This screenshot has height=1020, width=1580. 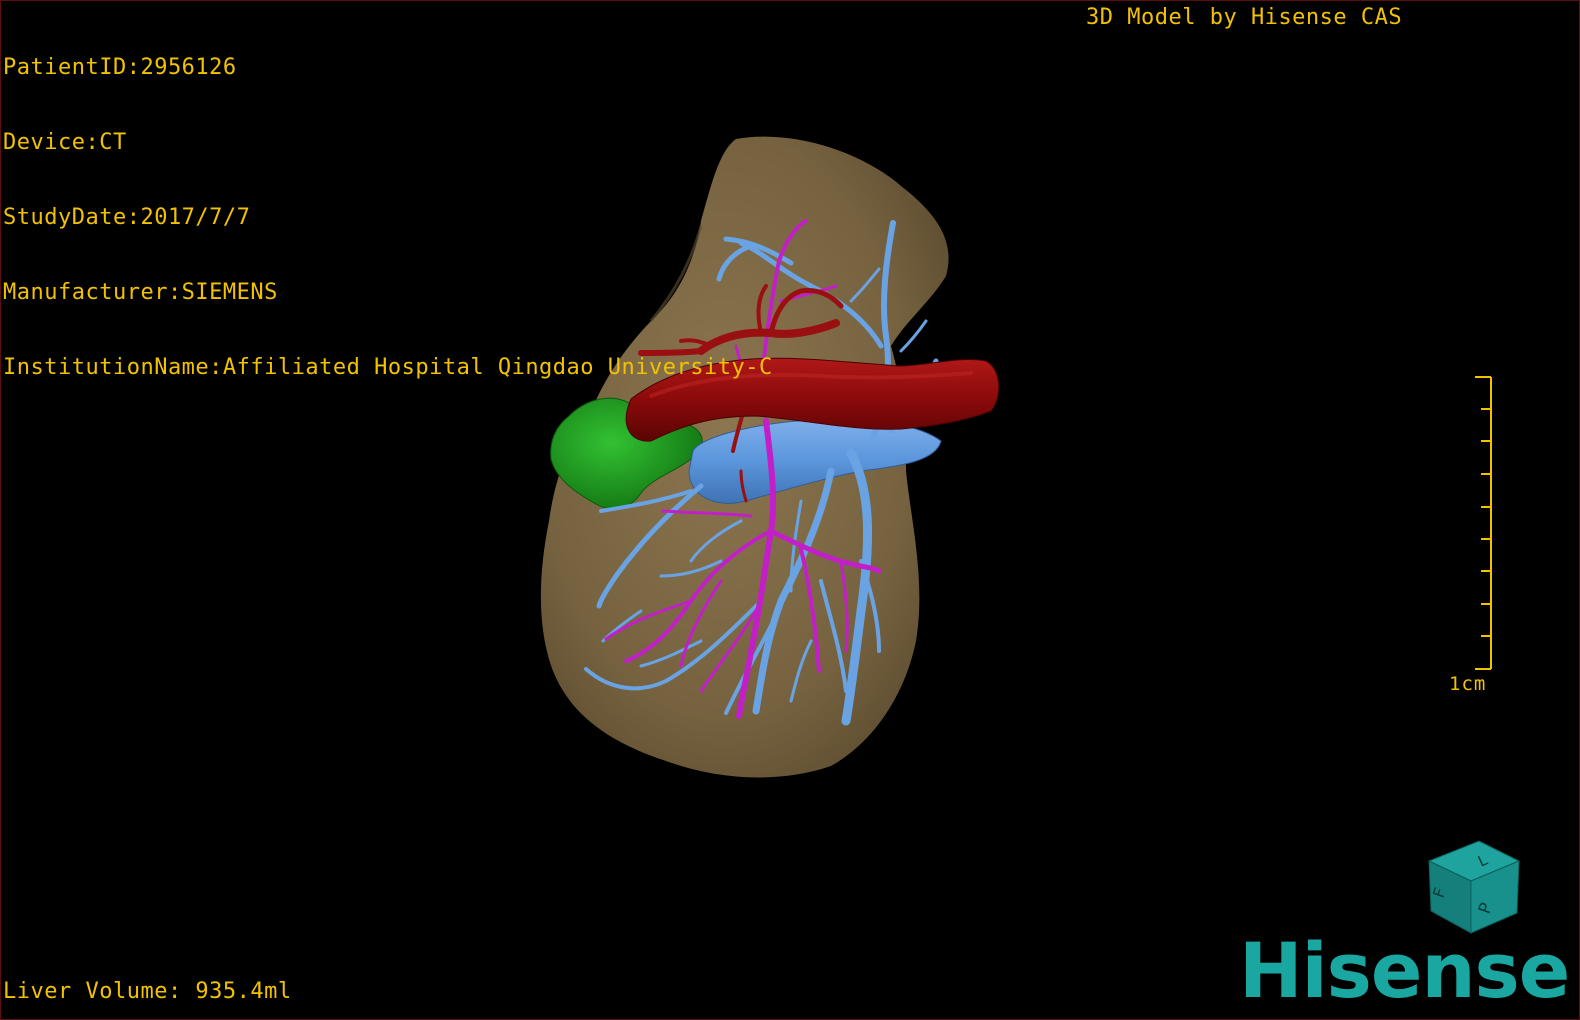 I want to click on patient-id-label: PatientID:2956126, so click(x=120, y=67).